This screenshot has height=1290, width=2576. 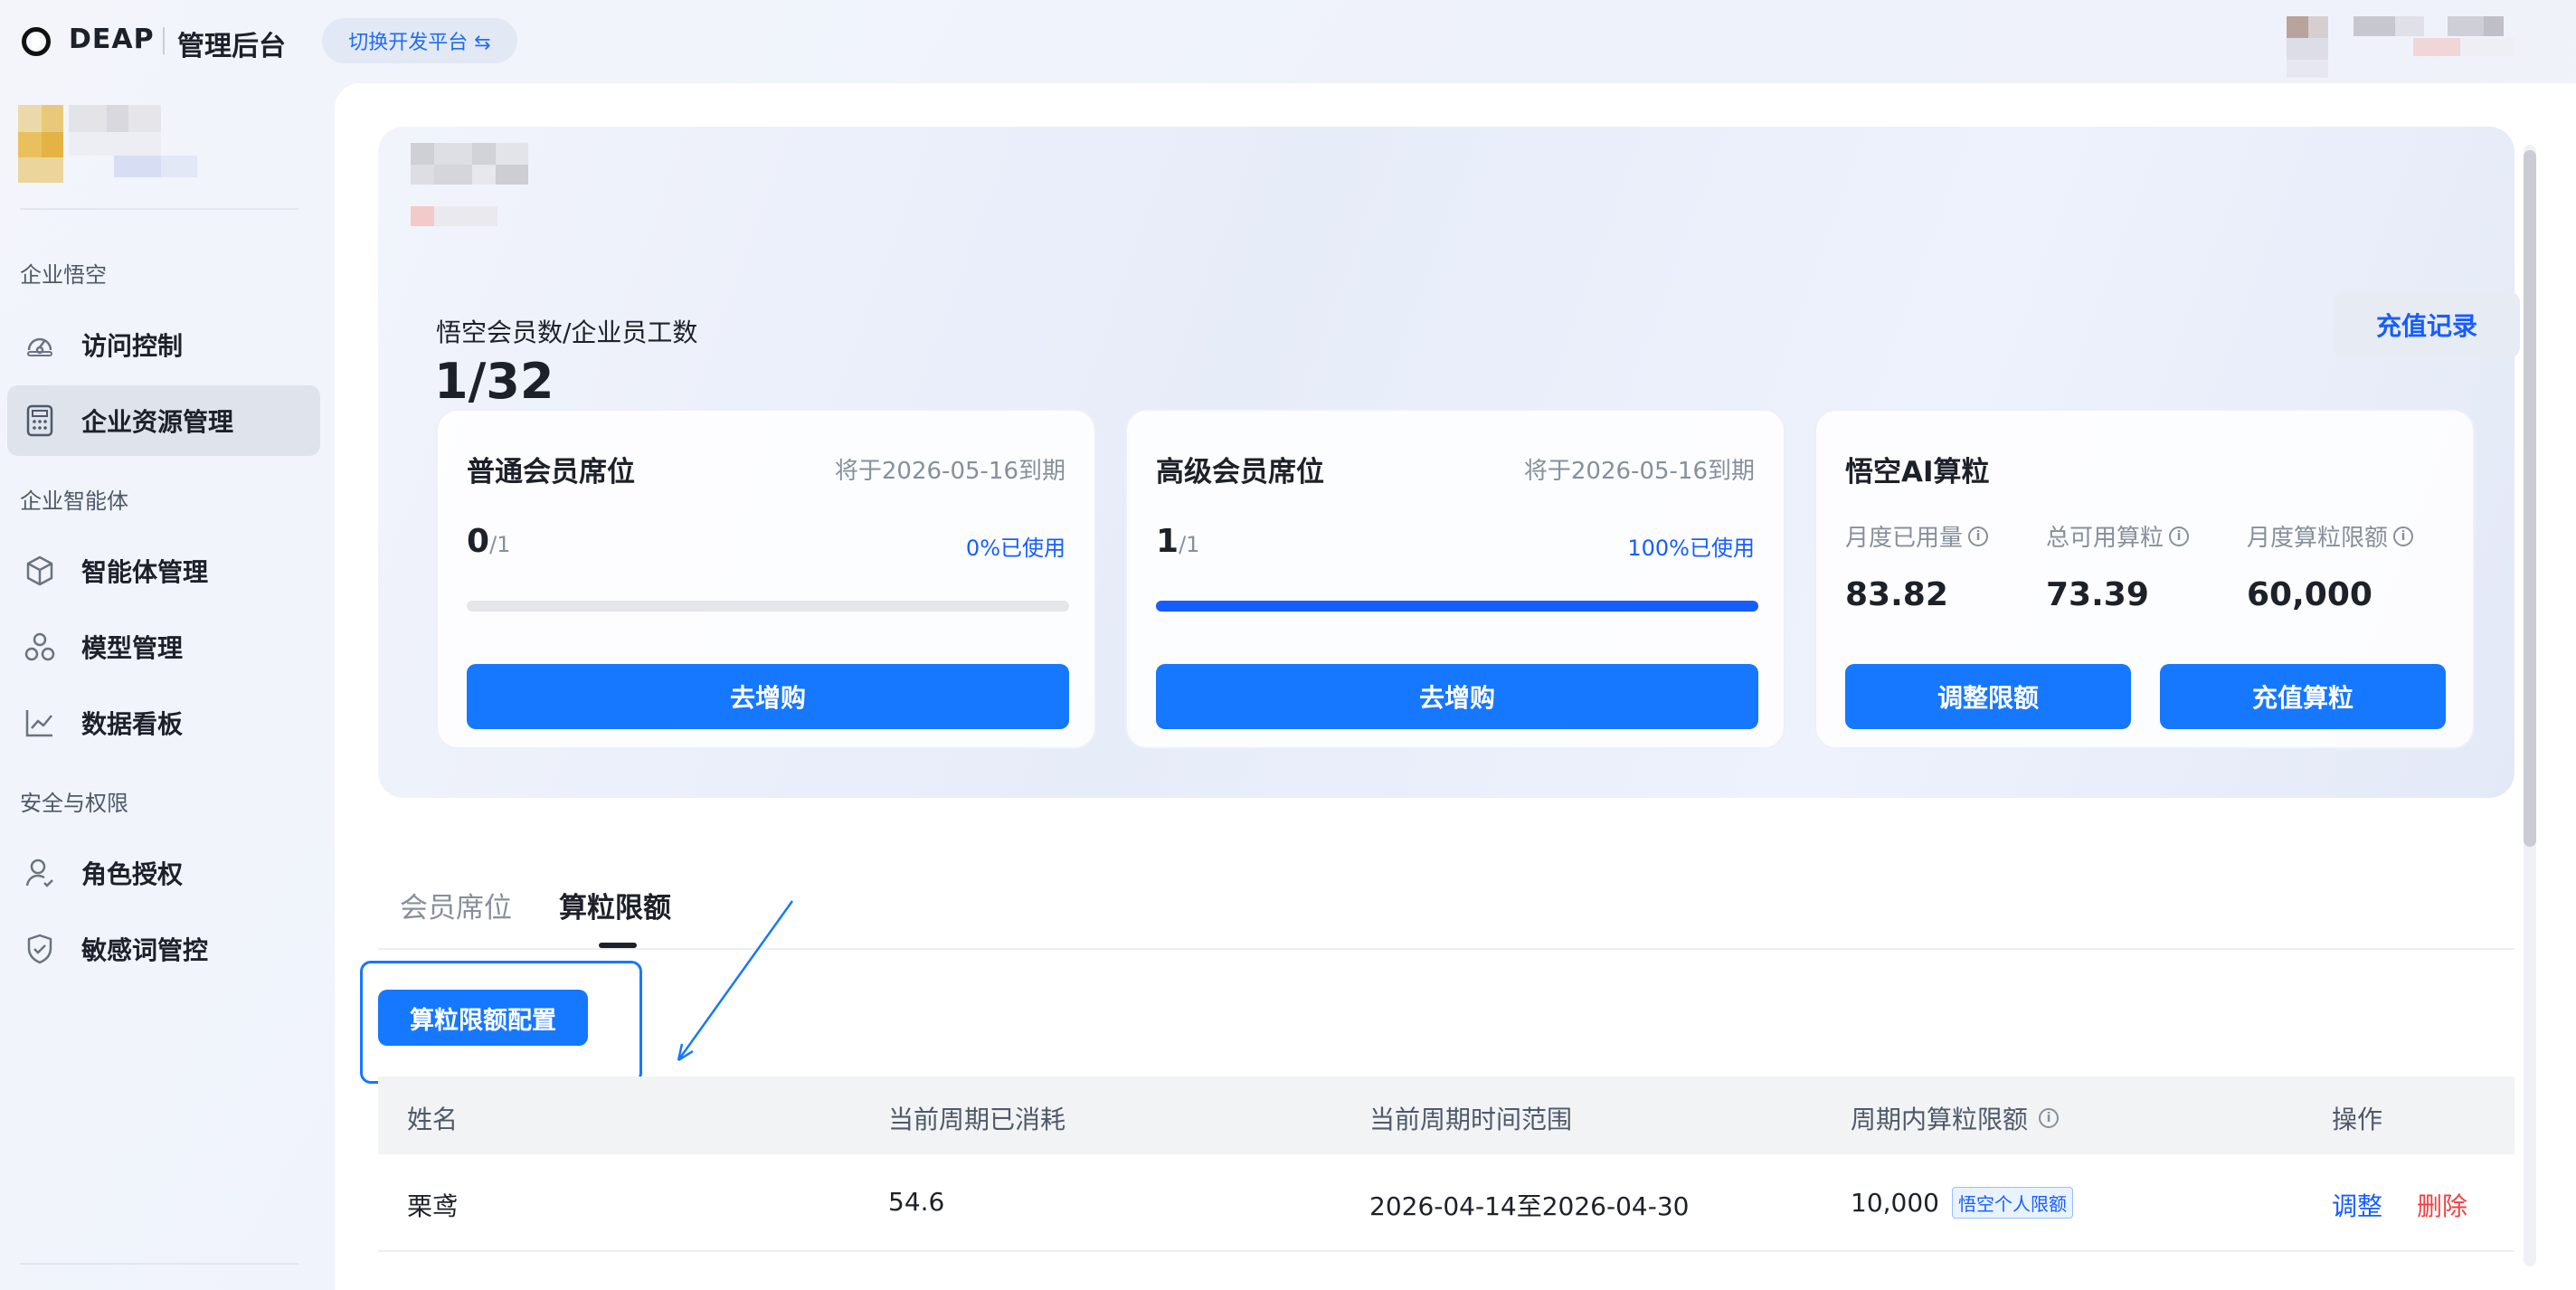 What do you see at coordinates (433, 1206) in the screenshot?
I see `cell-name: 栗鸢` at bounding box center [433, 1206].